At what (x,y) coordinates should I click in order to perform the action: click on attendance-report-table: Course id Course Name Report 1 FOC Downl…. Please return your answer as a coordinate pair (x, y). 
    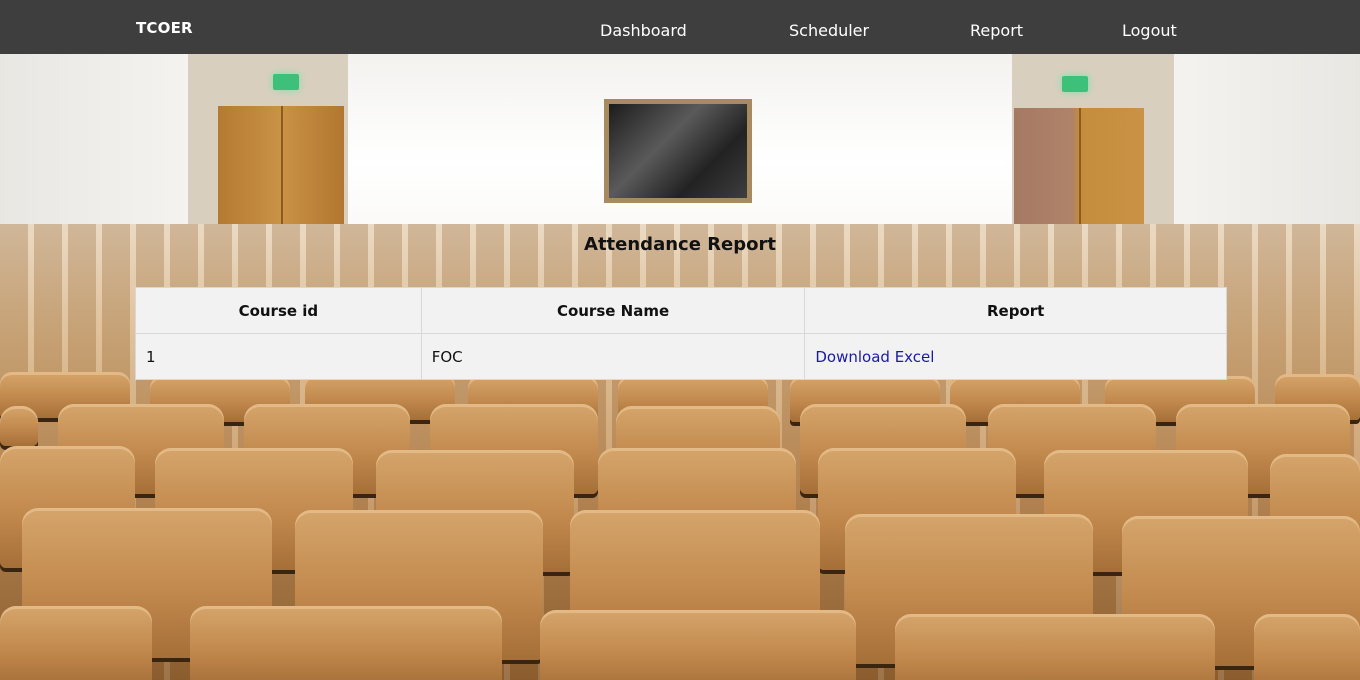
    Looking at the image, I should click on (681, 333).